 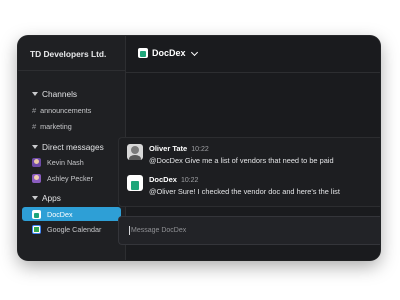 I want to click on apps-section-header: Apps, so click(x=46, y=198).